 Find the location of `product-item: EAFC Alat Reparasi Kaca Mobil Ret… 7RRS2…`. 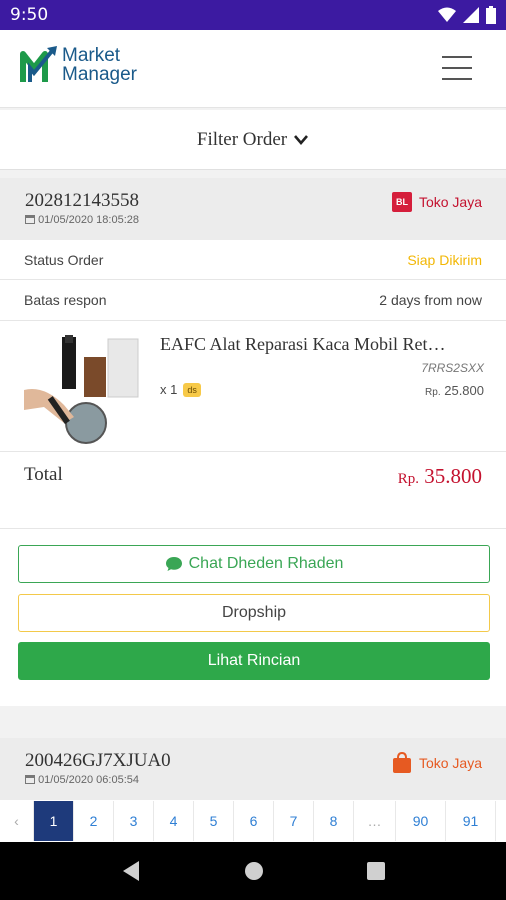

product-item: EAFC Alat Reparasi Kaca Mobil Ret… 7RRS2… is located at coordinates (253, 386).